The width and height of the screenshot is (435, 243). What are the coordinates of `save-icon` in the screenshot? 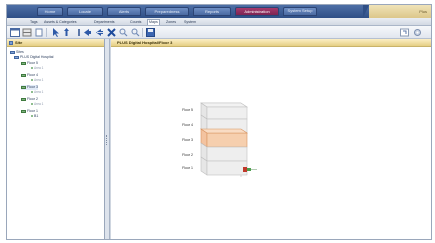 It's located at (150, 32).